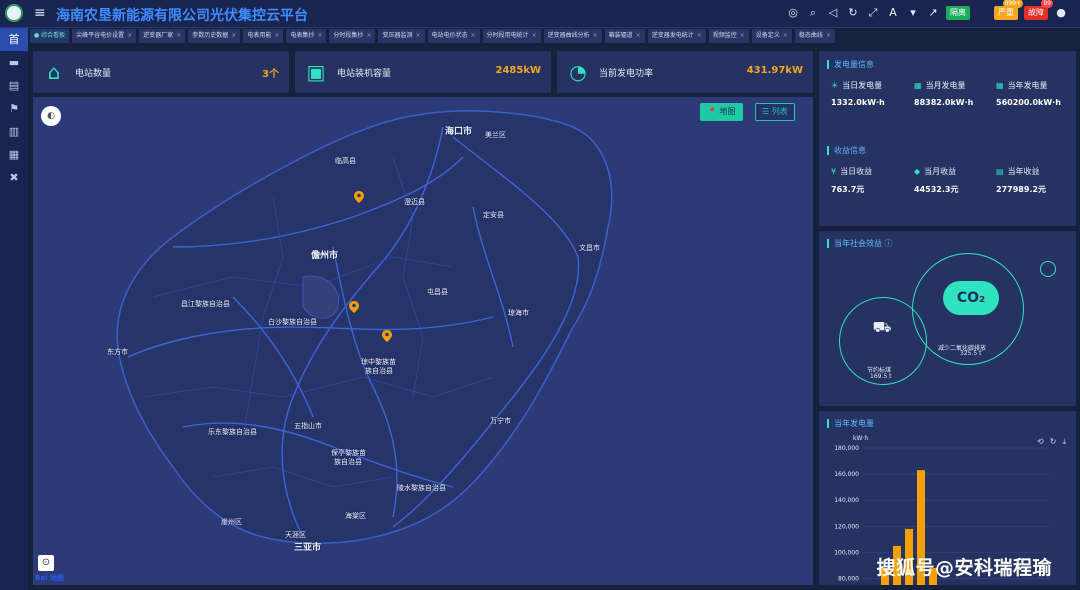  Describe the element at coordinates (572, 36) in the screenshot. I see `tab-10: 逆变器曲线分析 ×` at that location.